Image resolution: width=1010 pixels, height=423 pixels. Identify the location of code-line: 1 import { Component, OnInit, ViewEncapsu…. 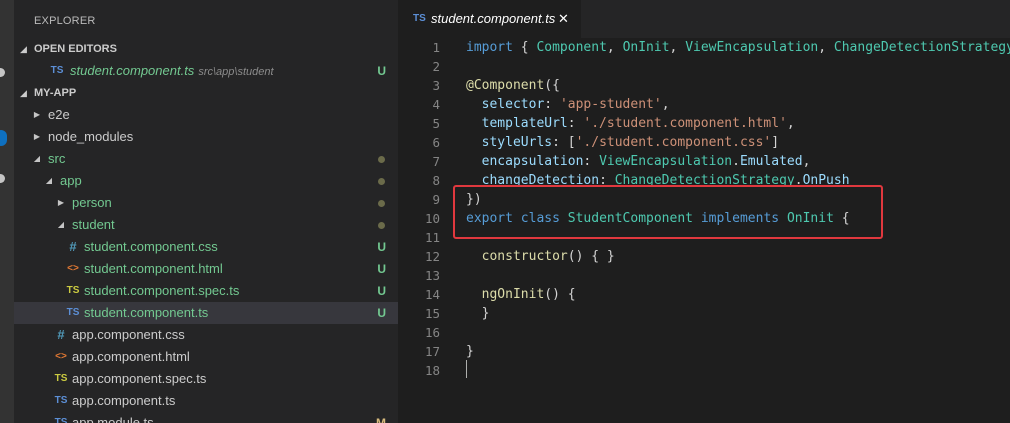
(704, 47).